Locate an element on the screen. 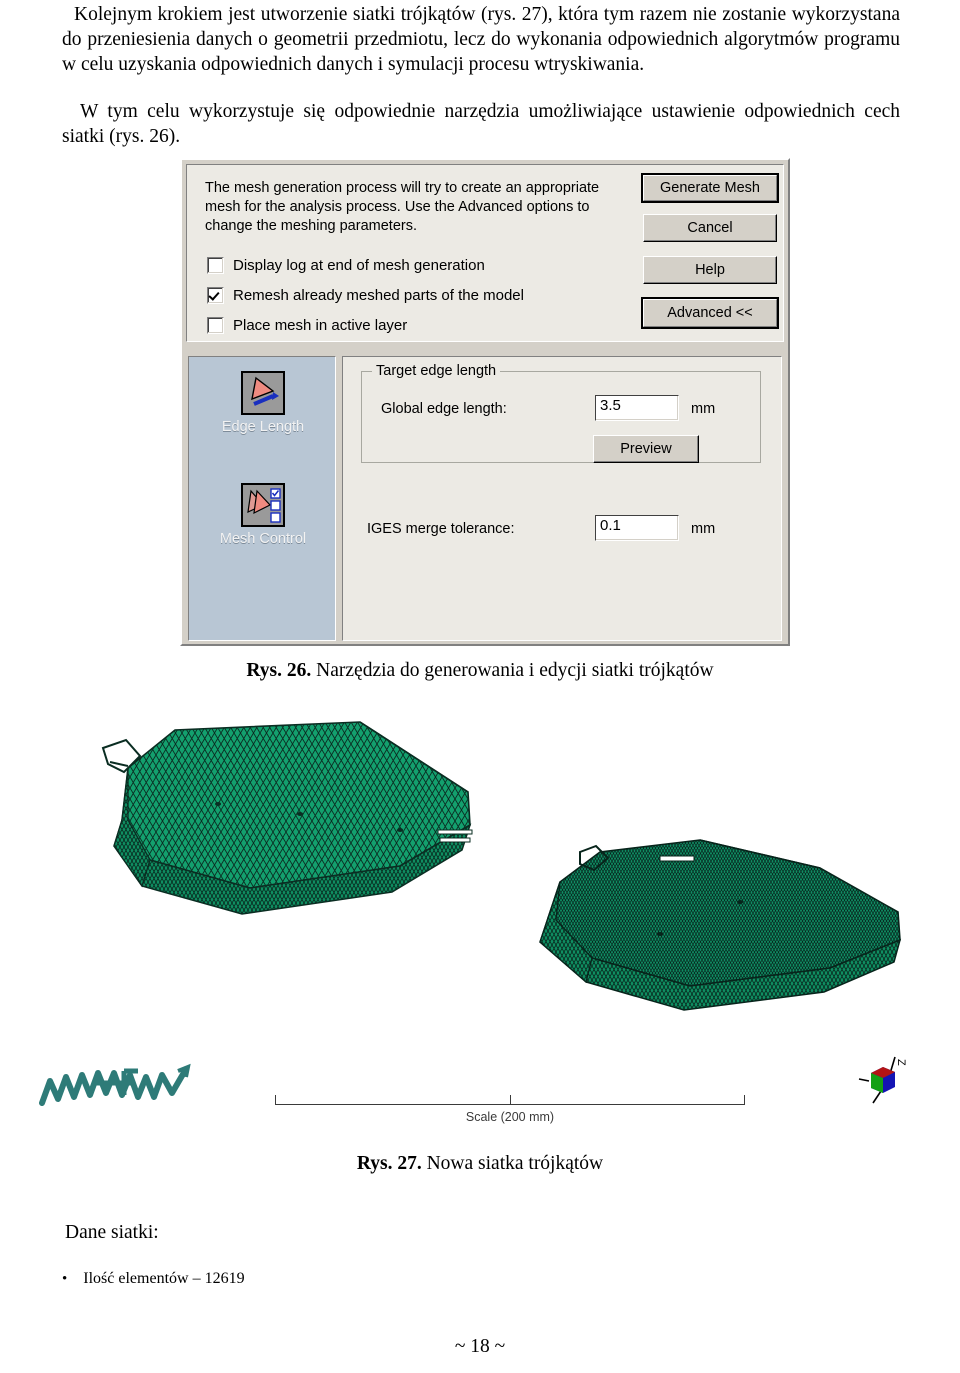 Image resolution: width=960 pixels, height=1373 pixels. mesh-data-item-text: Ilość elementów – 12619 is located at coordinates (164, 1278).